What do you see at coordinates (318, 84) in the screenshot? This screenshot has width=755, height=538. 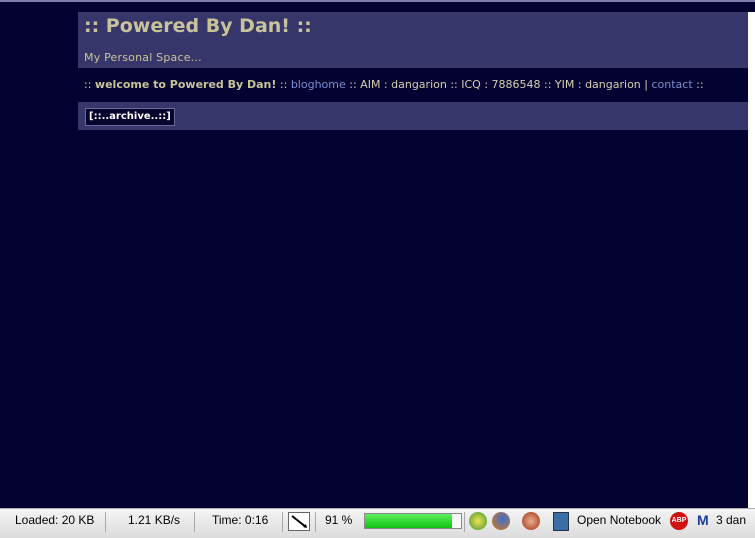 I see `bloghome-link: bloghome` at bounding box center [318, 84].